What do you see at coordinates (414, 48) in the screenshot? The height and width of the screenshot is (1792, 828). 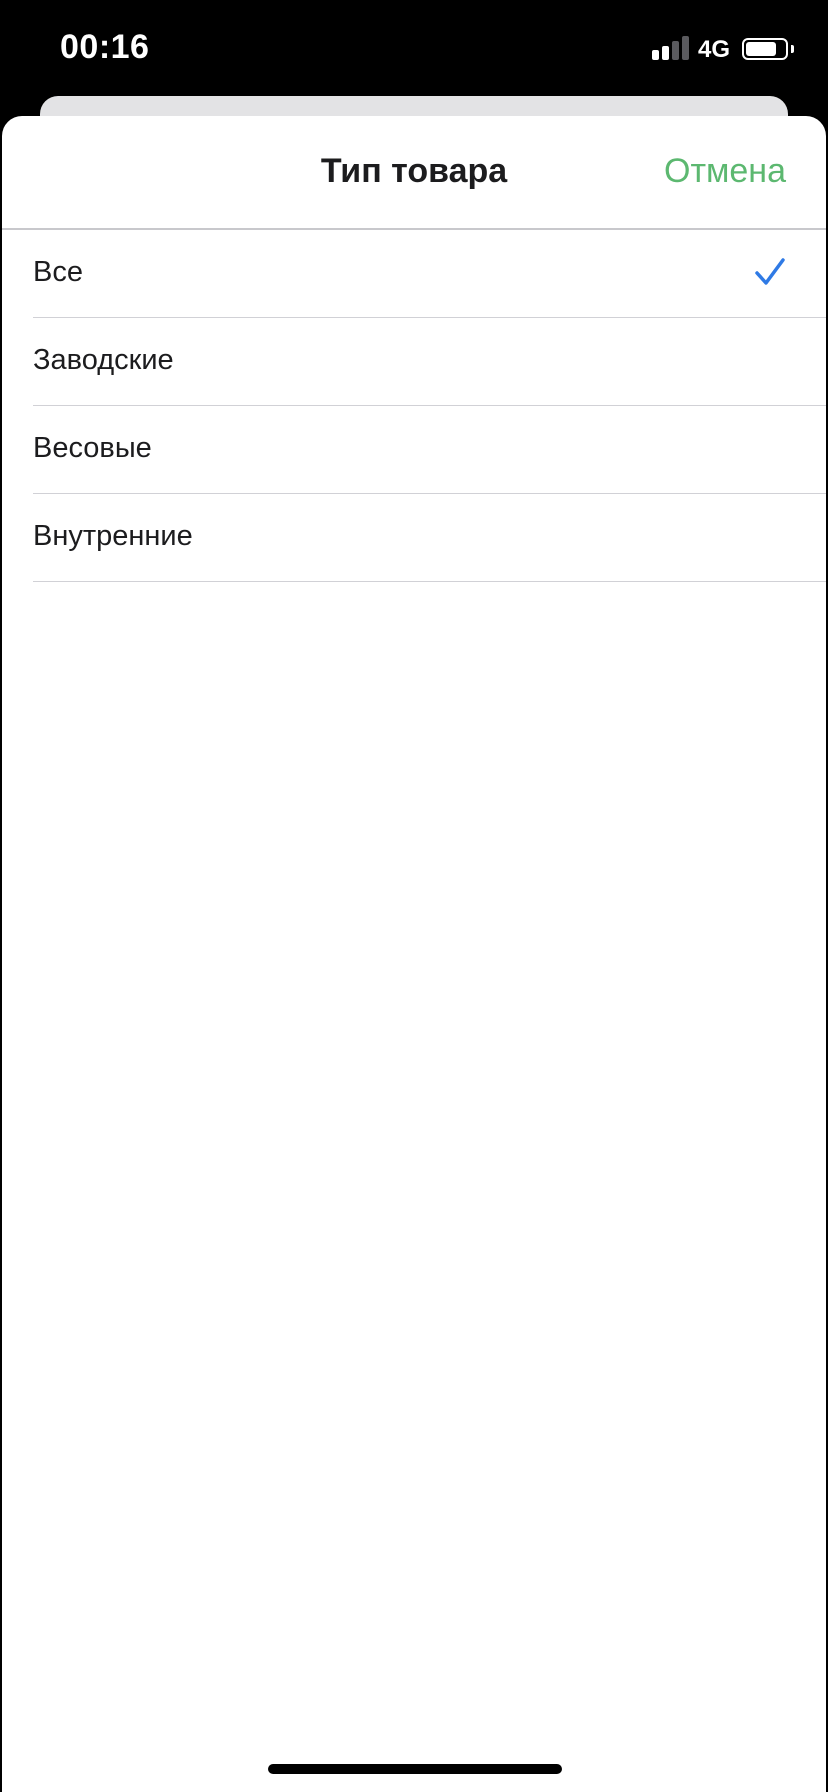 I see `status-bar: 00:16 4G` at bounding box center [414, 48].